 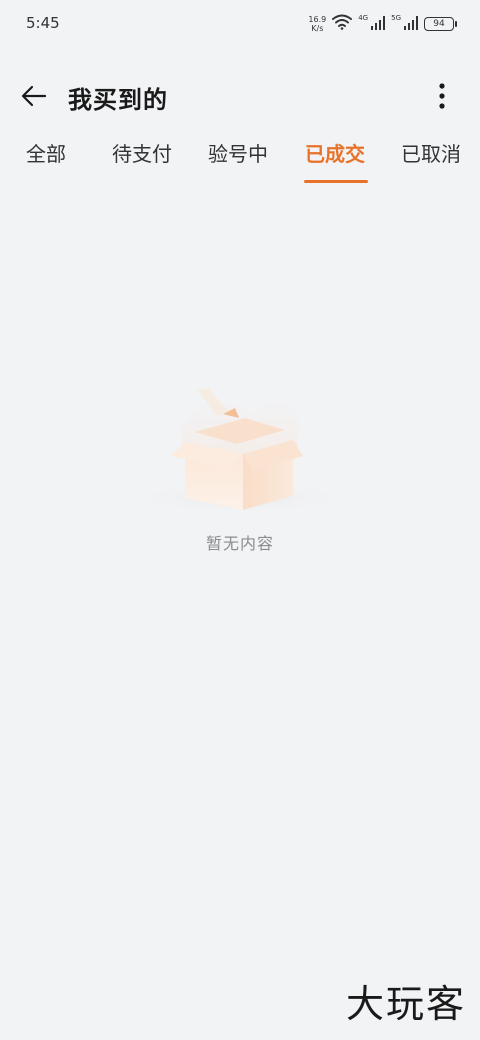 What do you see at coordinates (240, 96) in the screenshot?
I see `page-header: 我买到的` at bounding box center [240, 96].